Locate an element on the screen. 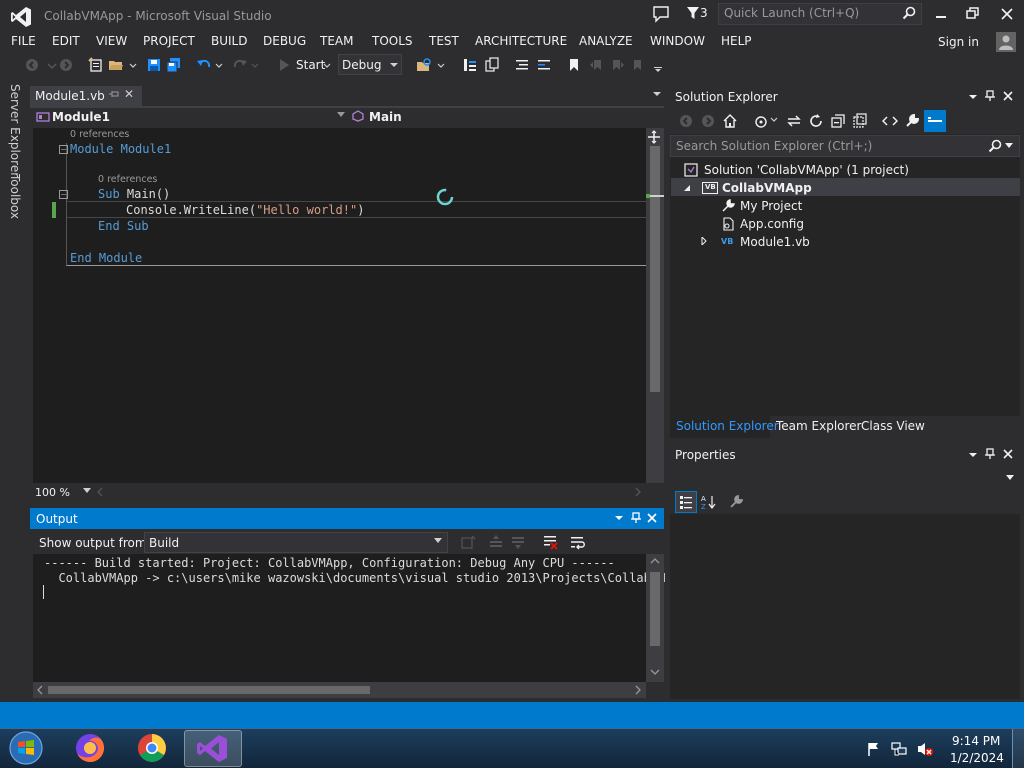 The height and width of the screenshot is (768, 1024). uncomment-lines-icon is located at coordinates (544, 65).